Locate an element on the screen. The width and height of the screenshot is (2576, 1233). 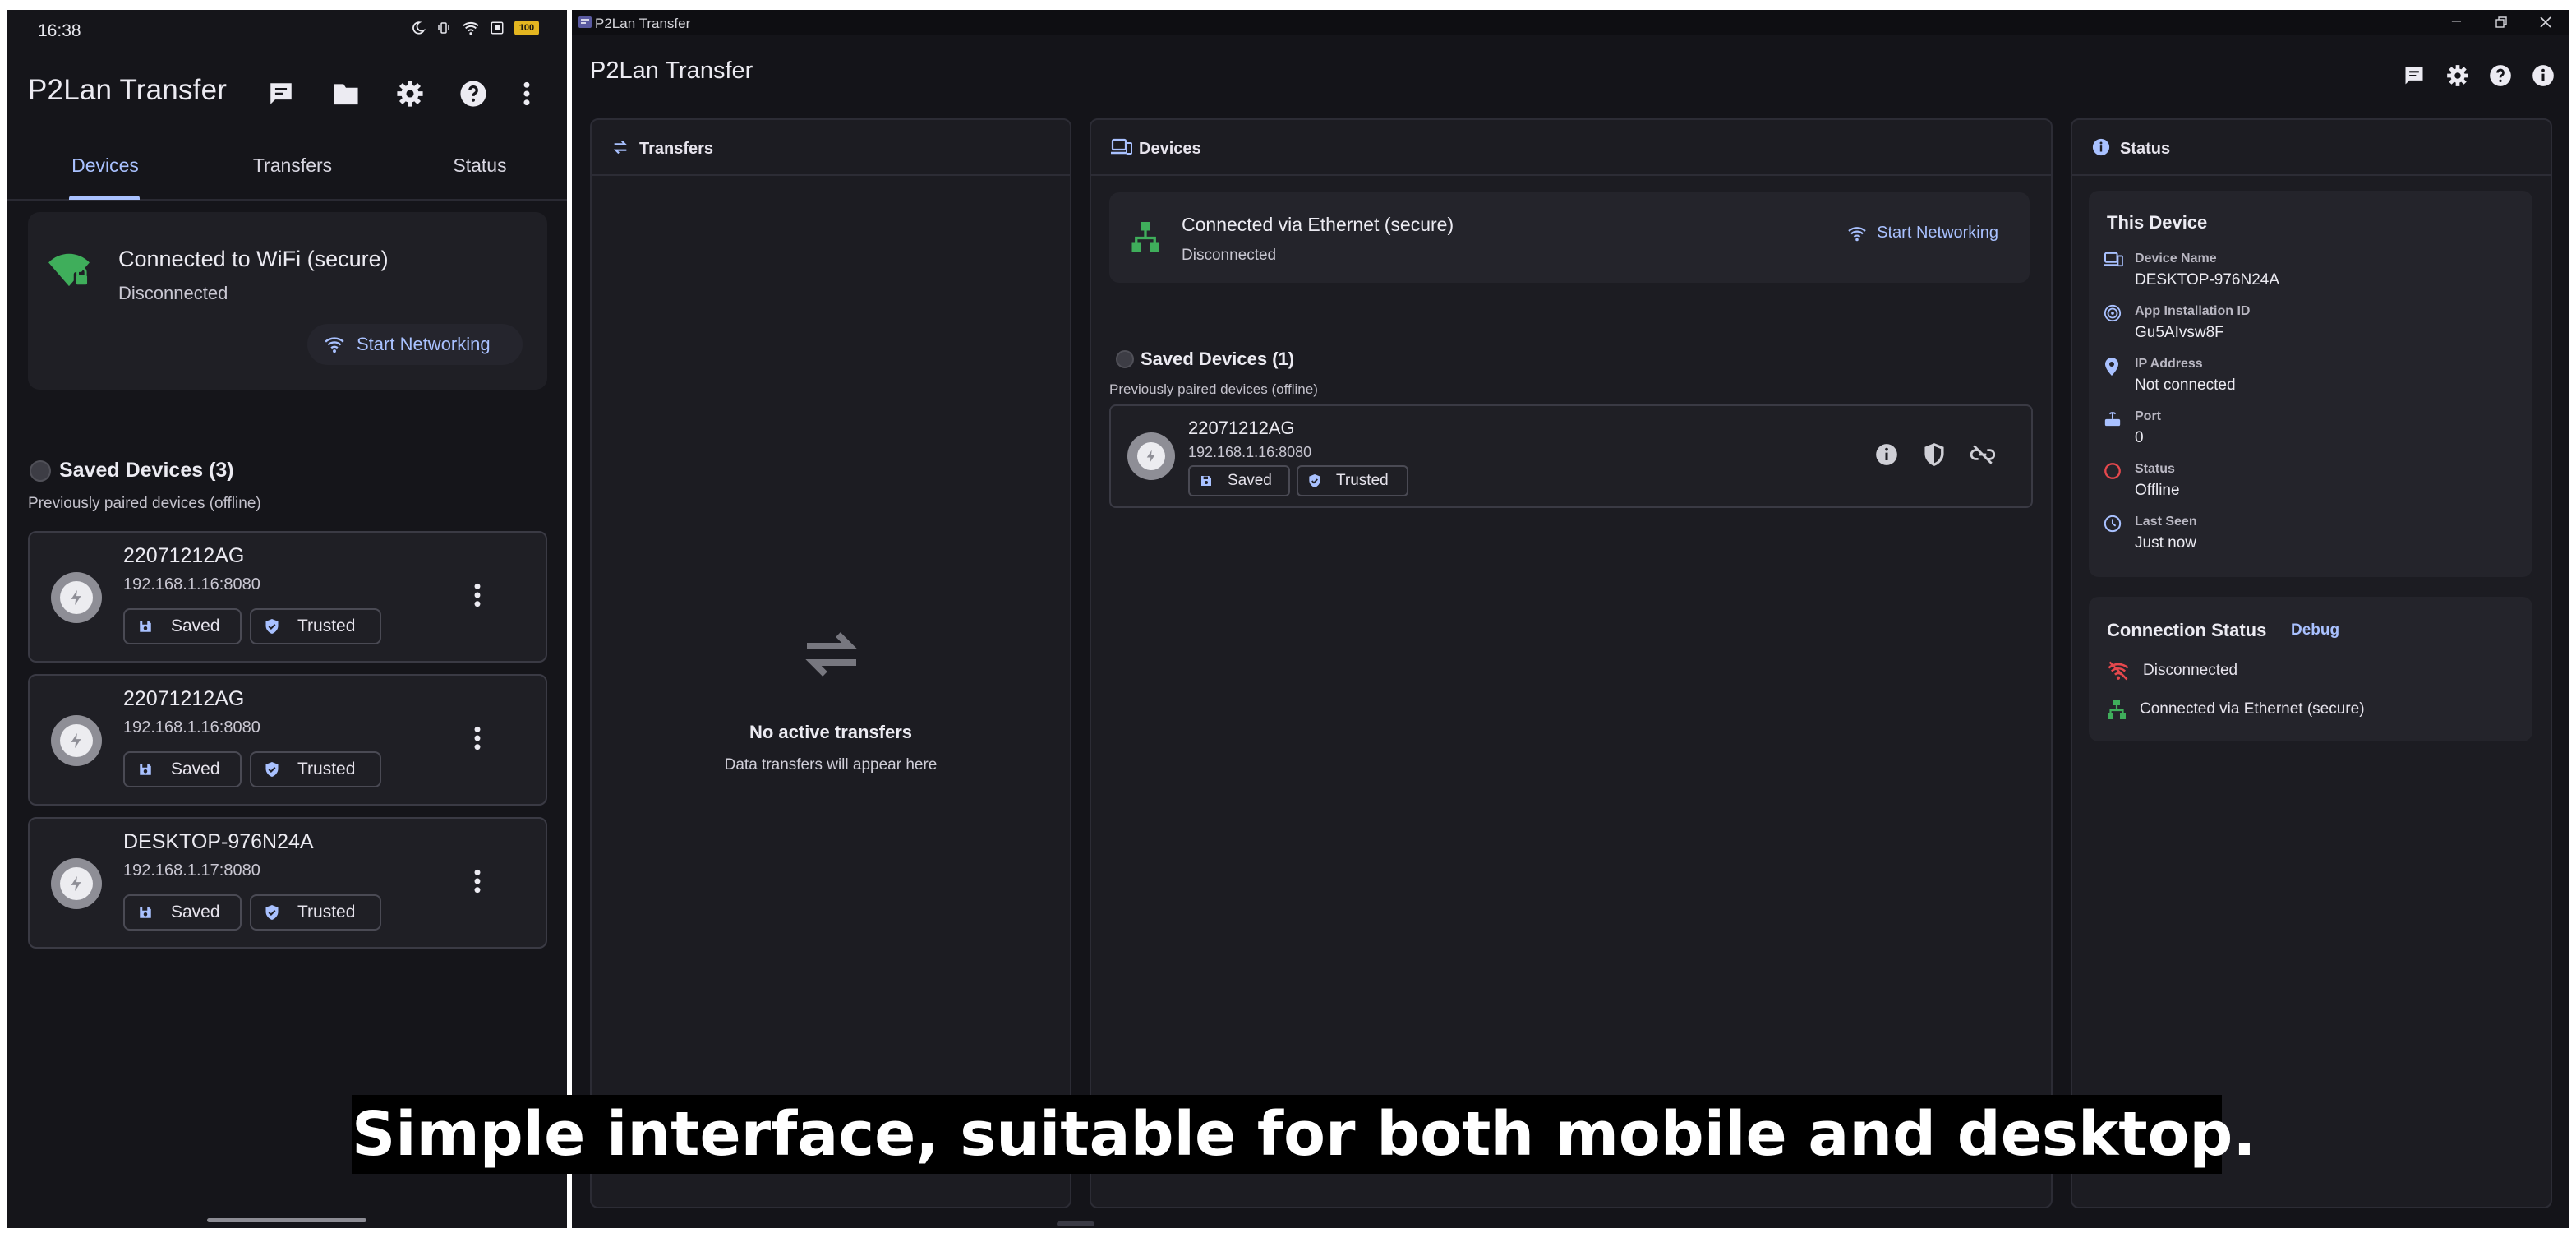
info-label: Port is located at coordinates (2148, 416).